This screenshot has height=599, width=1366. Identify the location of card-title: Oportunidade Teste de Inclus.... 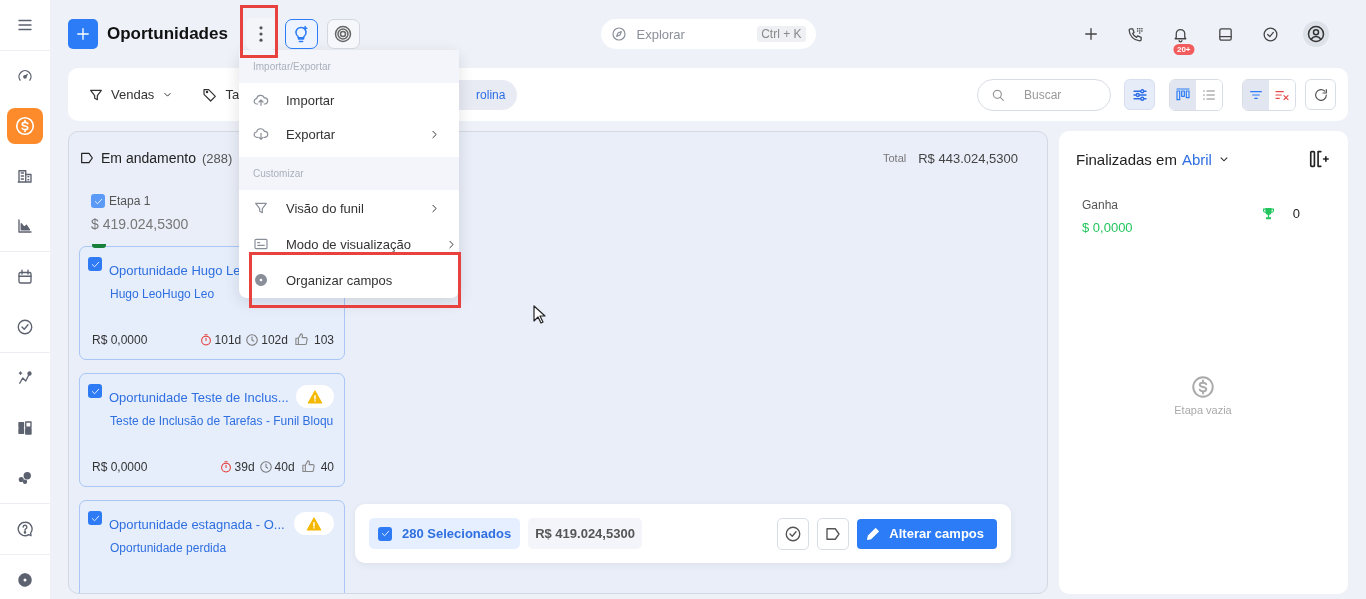
(199, 397).